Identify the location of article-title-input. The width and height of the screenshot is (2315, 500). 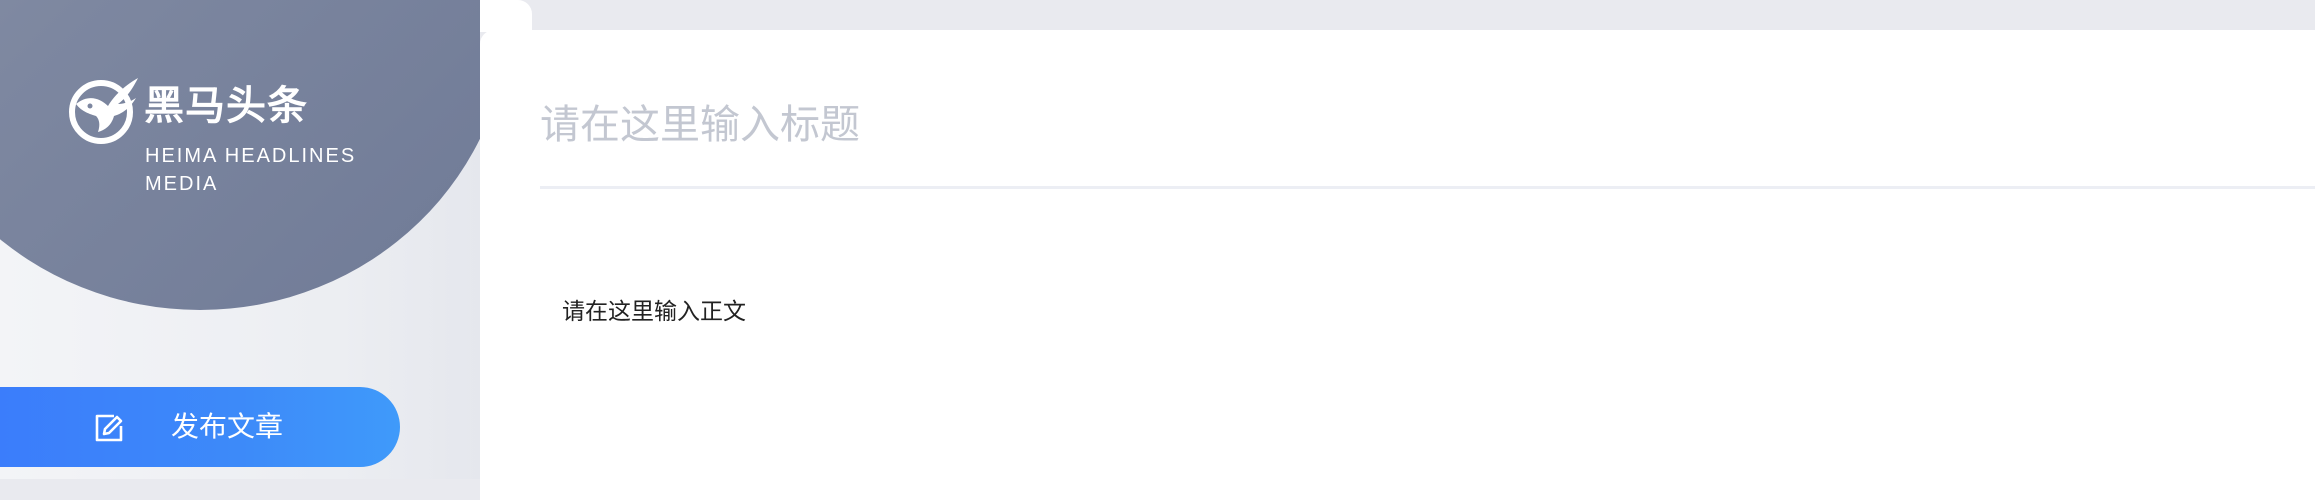
(1427, 125).